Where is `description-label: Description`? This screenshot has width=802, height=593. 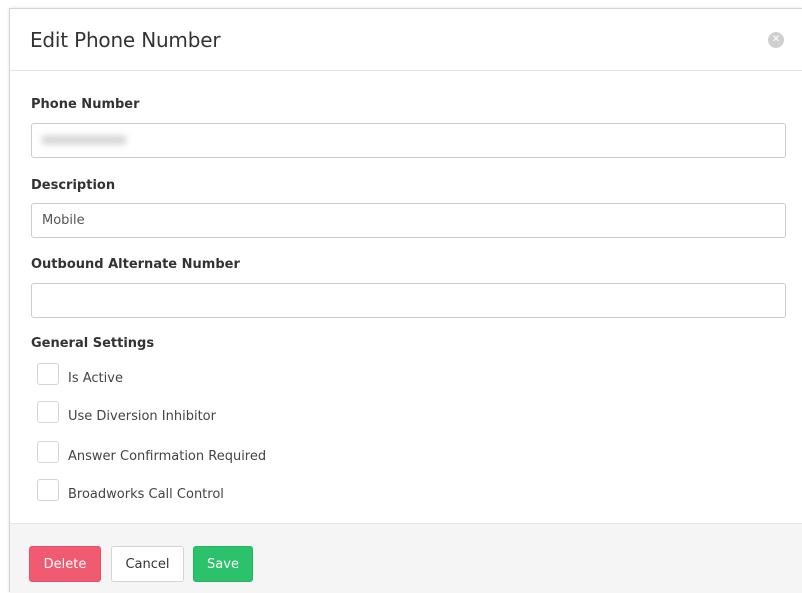
description-label: Description is located at coordinates (73, 185).